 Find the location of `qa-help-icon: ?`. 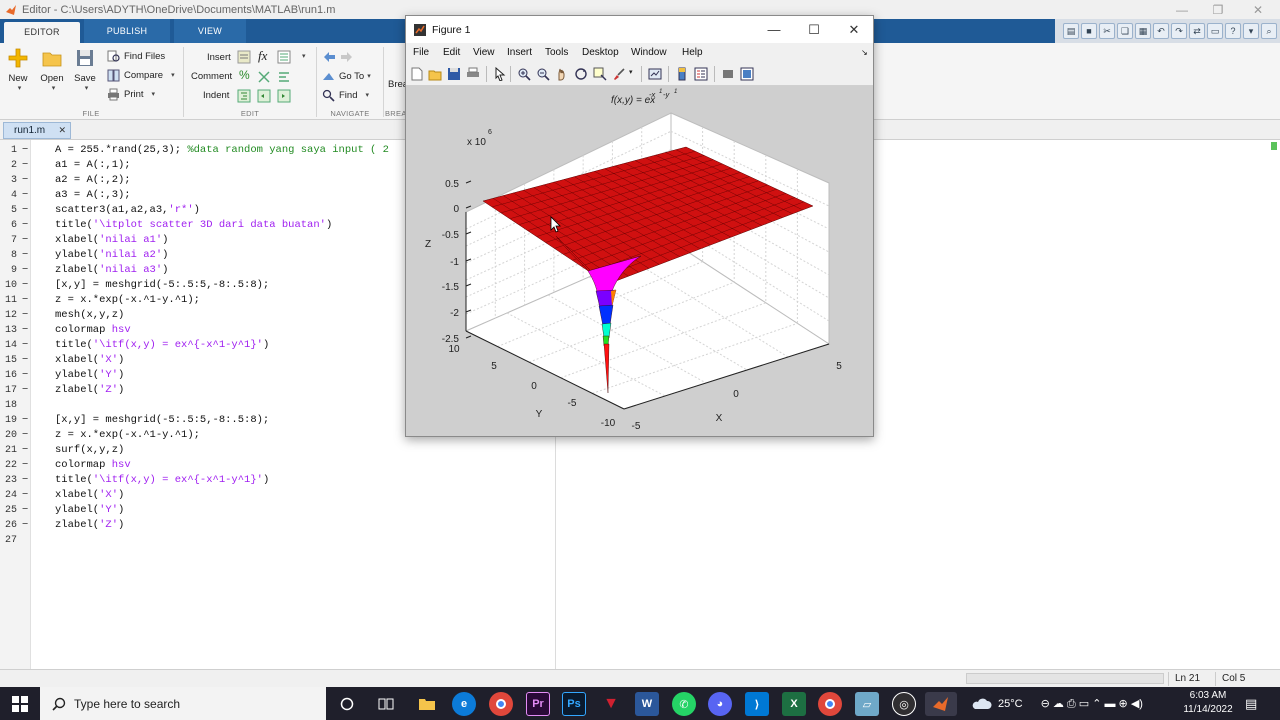

qa-help-icon: ? is located at coordinates (1233, 31).